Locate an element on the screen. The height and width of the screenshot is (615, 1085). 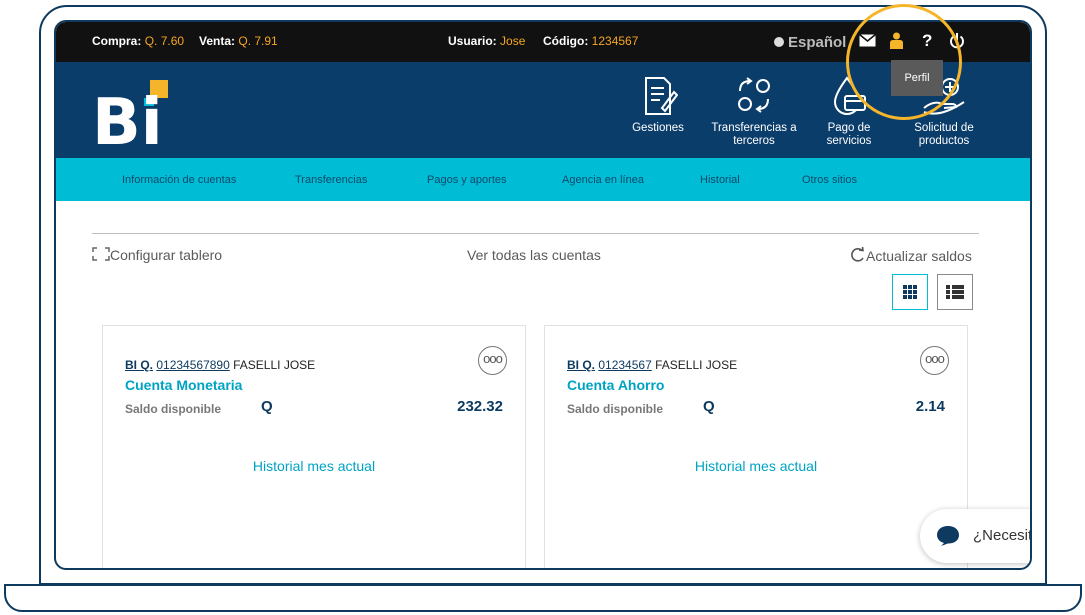
chat-widget: ¿Necesit is located at coordinates (976, 536).